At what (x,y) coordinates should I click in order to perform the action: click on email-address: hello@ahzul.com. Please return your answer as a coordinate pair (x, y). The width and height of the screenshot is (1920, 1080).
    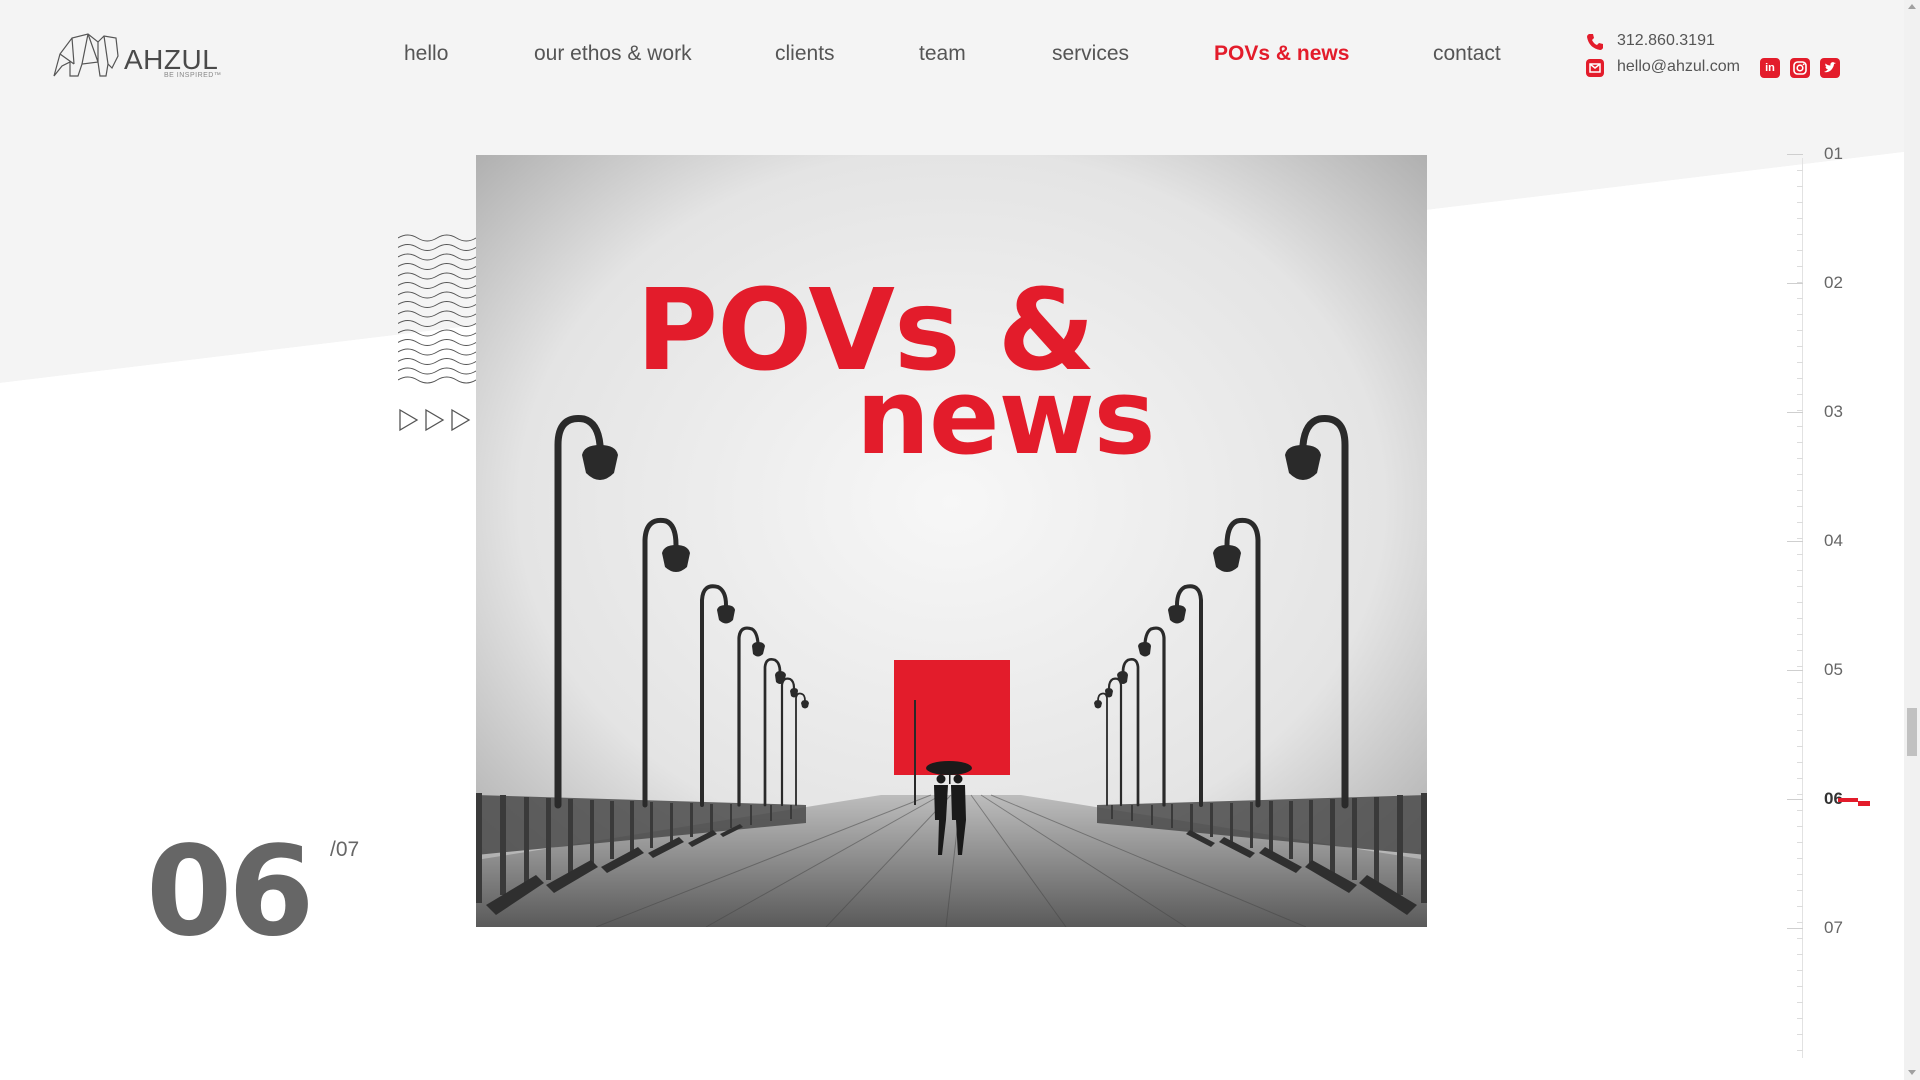
    Looking at the image, I should click on (1678, 66).